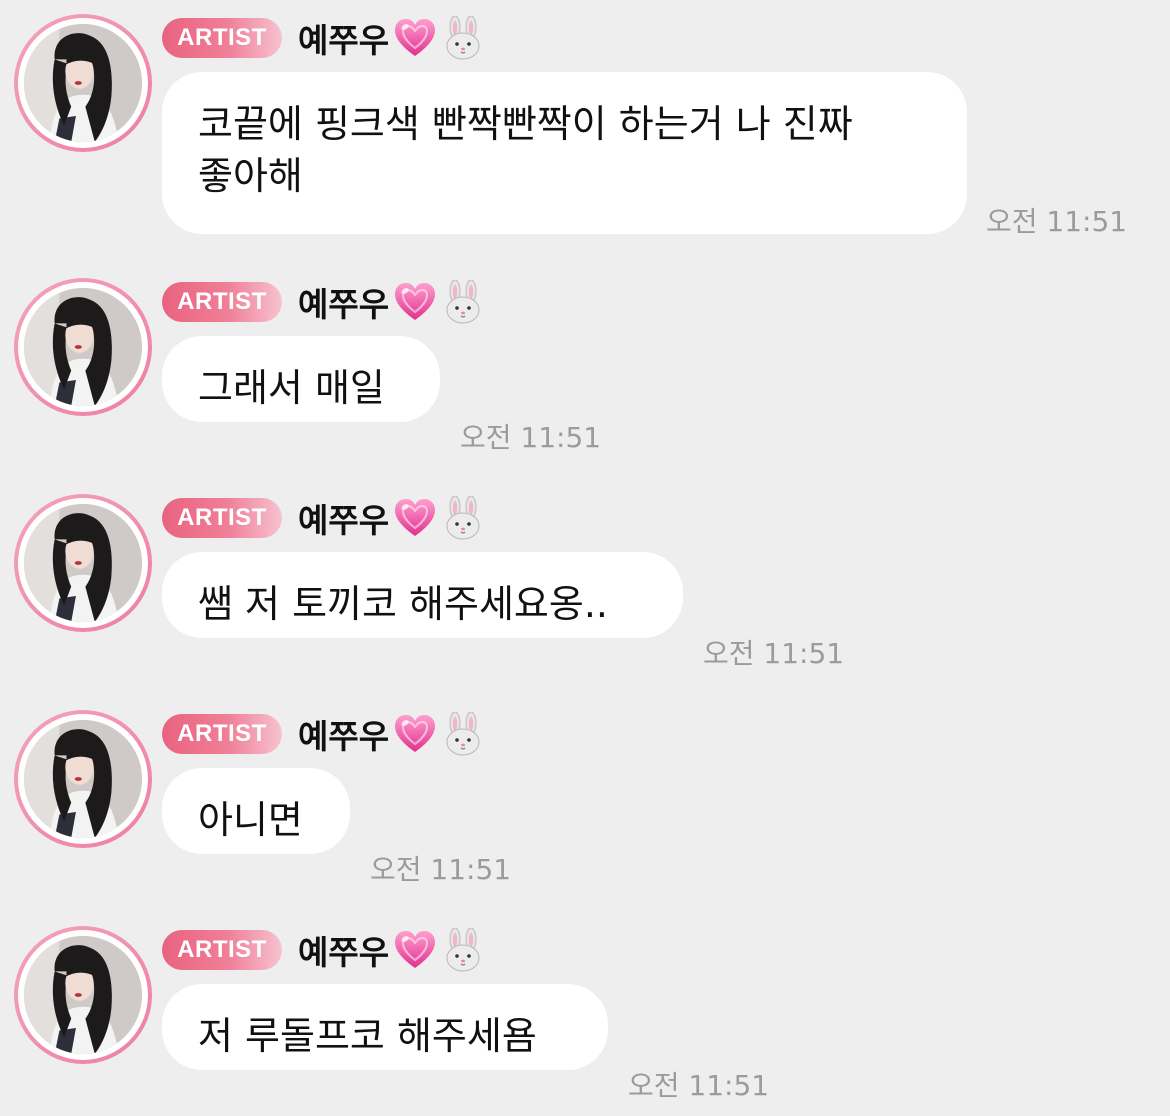  I want to click on message-bubble: 아니면, so click(256, 811).